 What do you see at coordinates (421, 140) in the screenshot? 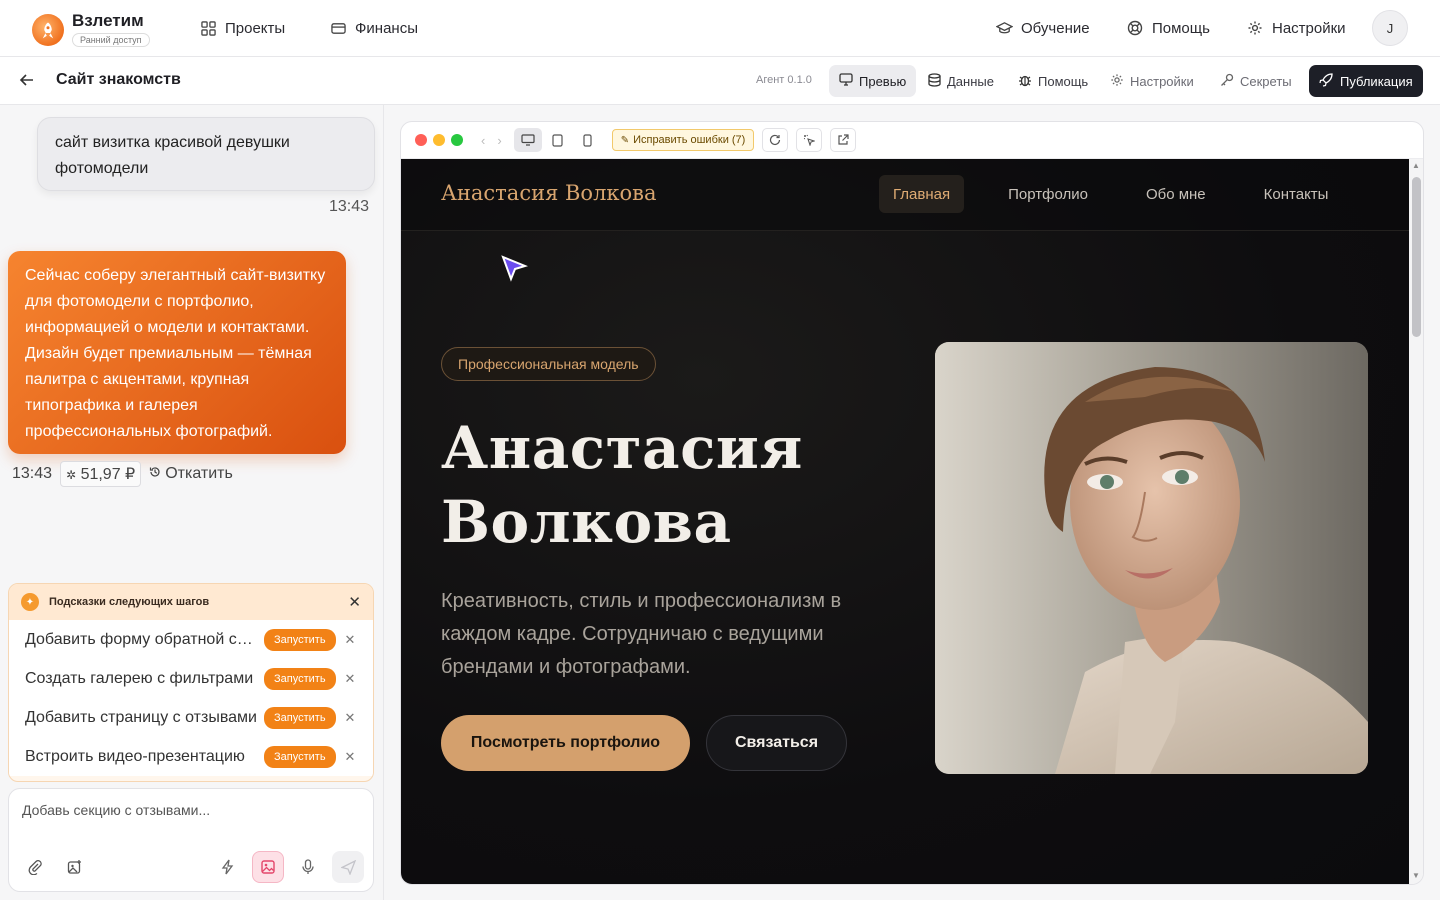
I see `window-close-dot` at bounding box center [421, 140].